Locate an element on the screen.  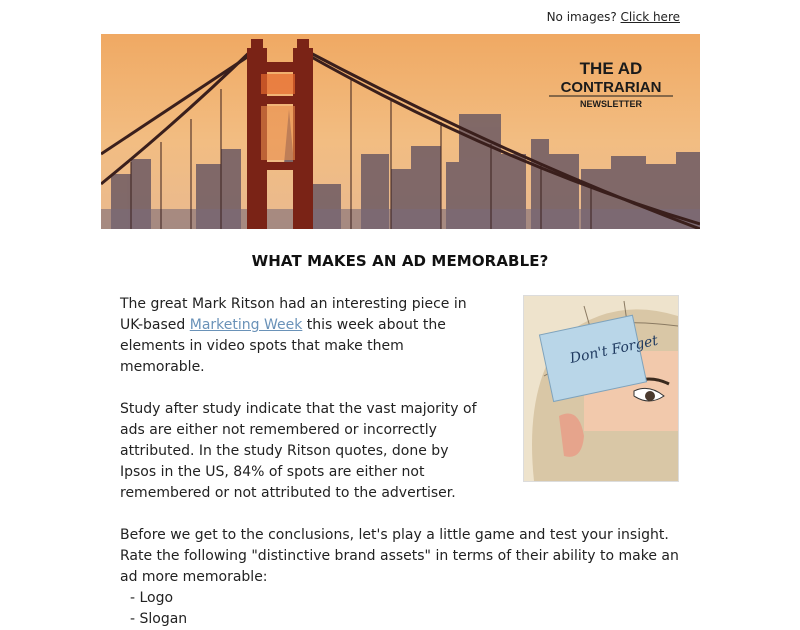
logo-line3: NEWSLETTER is located at coordinates (611, 104).